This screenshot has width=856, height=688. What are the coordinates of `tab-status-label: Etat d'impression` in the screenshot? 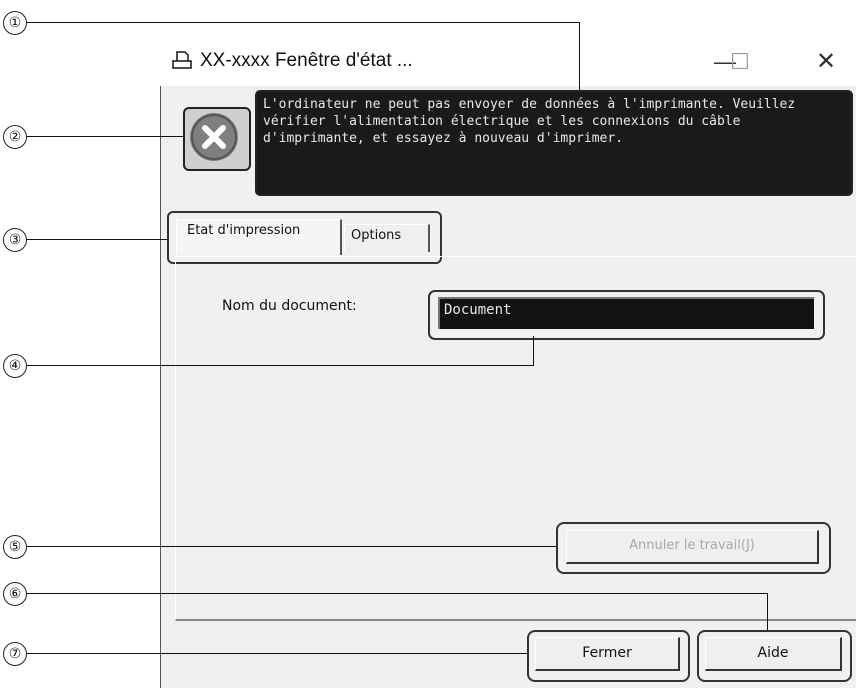 It's located at (244, 230).